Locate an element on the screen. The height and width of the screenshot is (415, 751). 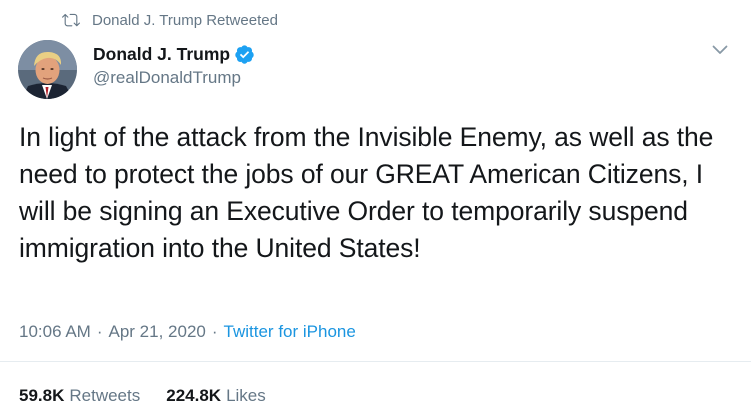
tweet-stats: 59.8K Retweets 224.8K Likes is located at coordinates (155, 396).